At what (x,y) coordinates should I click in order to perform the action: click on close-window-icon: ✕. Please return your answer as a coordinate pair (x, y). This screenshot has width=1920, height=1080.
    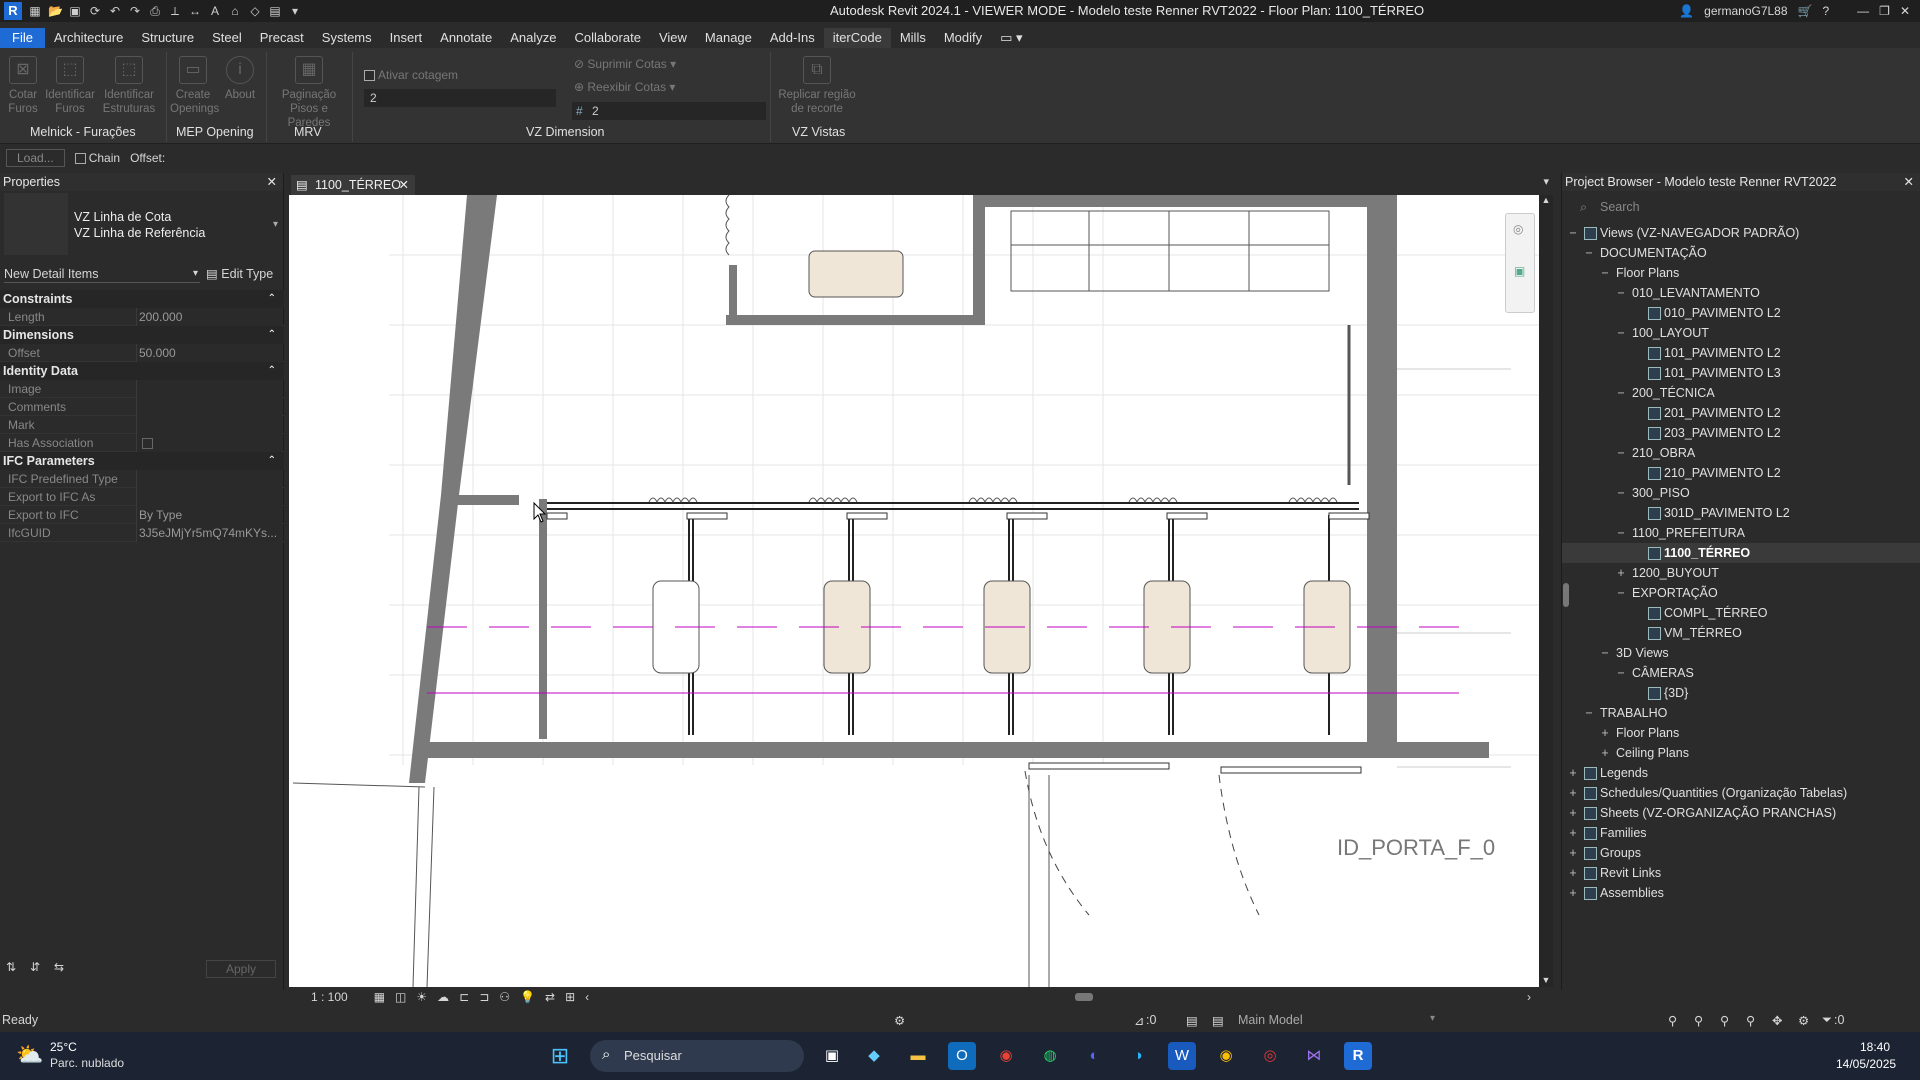
    Looking at the image, I should click on (1905, 11).